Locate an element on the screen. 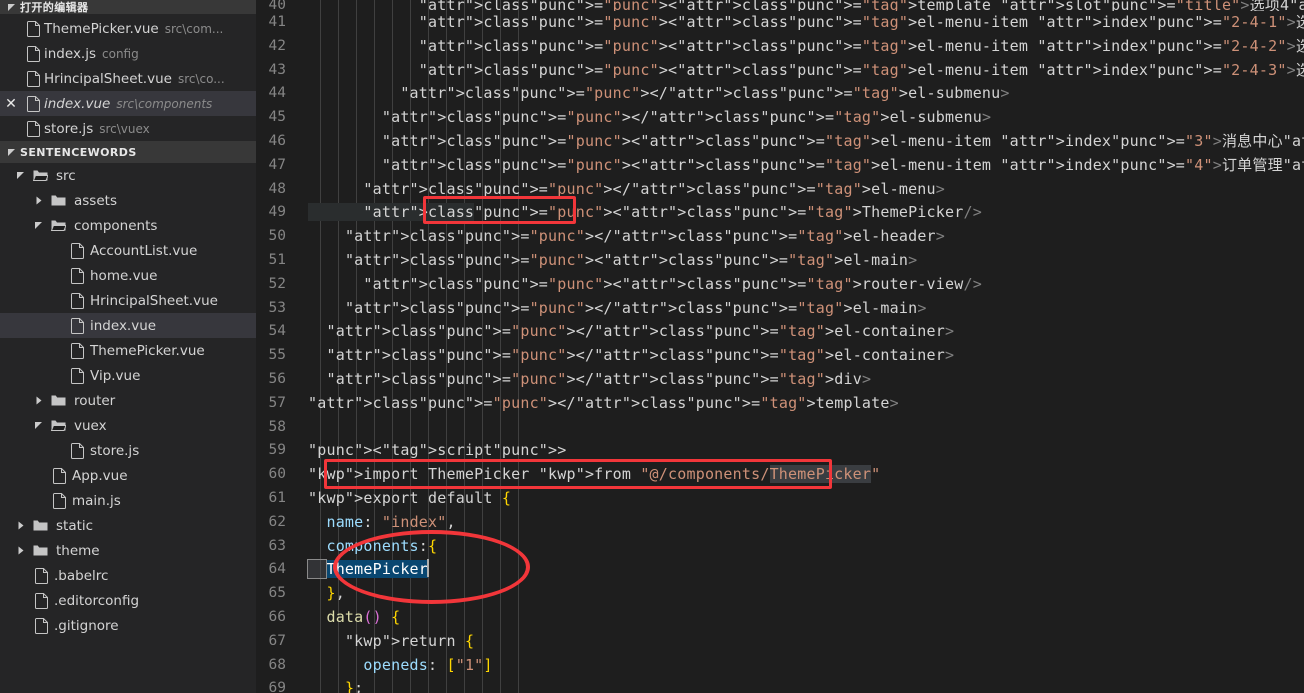 This screenshot has height=693, width=1304. open-editor-item: store.js src\vuex is located at coordinates (128, 128).